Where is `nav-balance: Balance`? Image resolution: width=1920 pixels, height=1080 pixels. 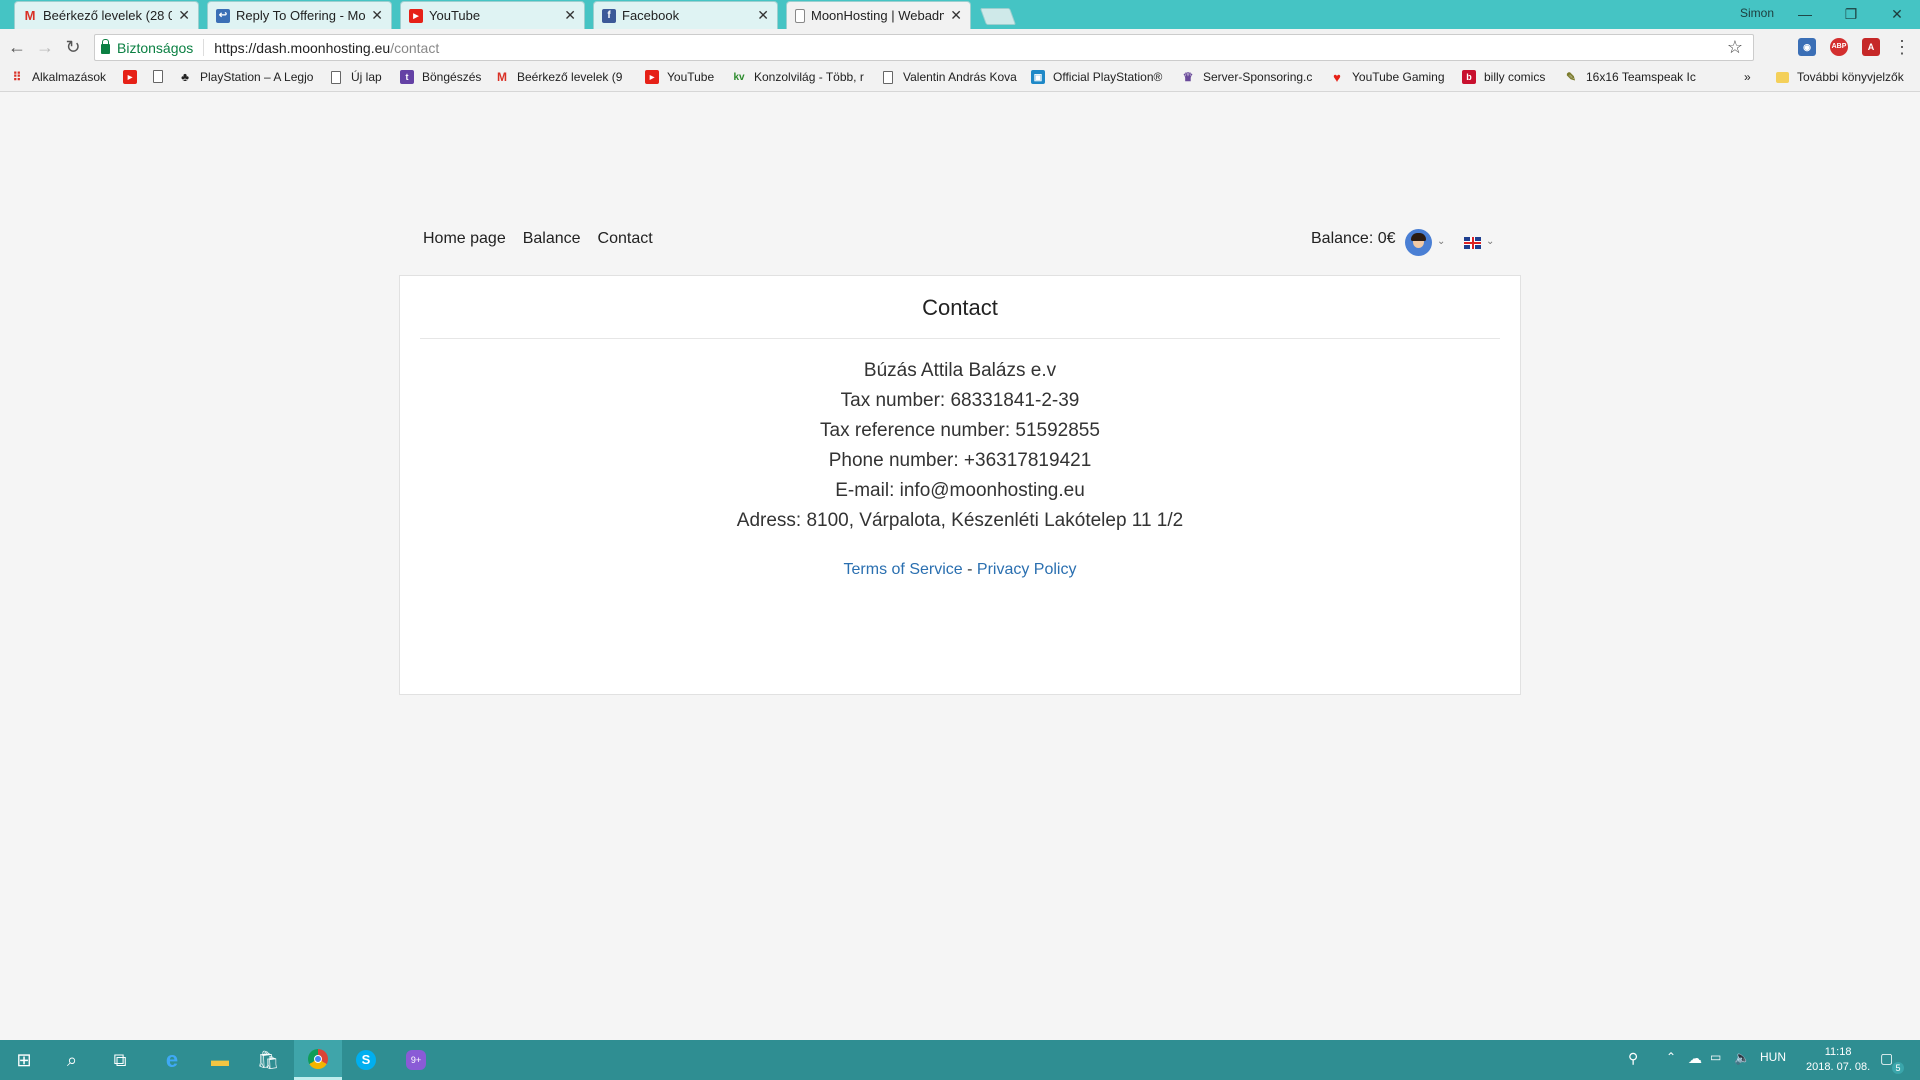
nav-balance: Balance is located at coordinates (552, 239).